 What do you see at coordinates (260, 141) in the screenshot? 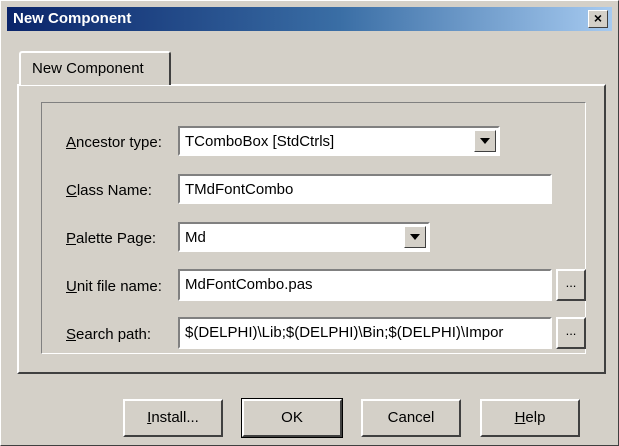
I see `ancestor-type-value: TComboBox [StdCtrls]` at bounding box center [260, 141].